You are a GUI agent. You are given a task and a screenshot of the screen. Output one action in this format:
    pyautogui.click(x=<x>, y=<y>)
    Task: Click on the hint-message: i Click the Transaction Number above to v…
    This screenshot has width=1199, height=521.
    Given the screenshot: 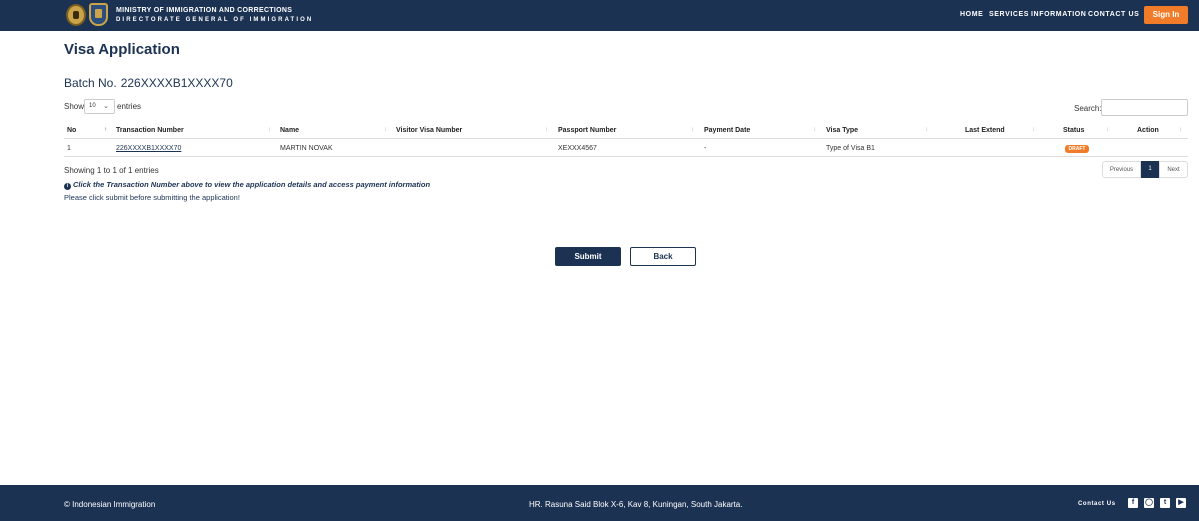 What is the action you would take?
    pyautogui.click(x=247, y=185)
    